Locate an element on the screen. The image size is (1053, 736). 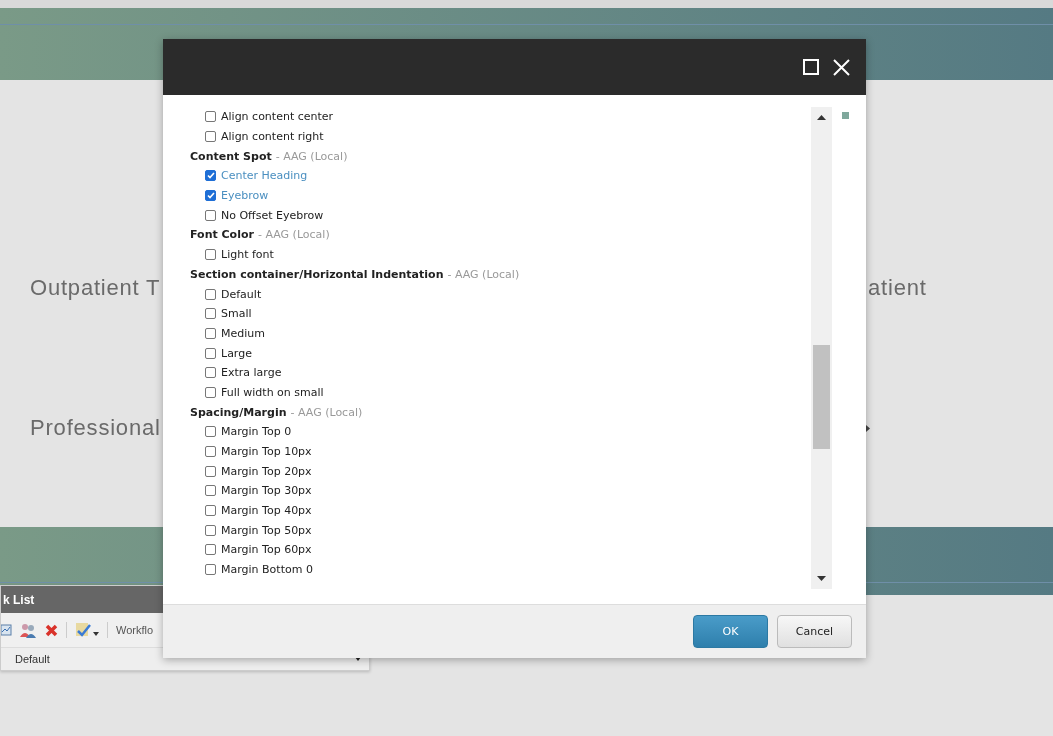
checkbox-label: Margin Top 0 is located at coordinates (256, 432).